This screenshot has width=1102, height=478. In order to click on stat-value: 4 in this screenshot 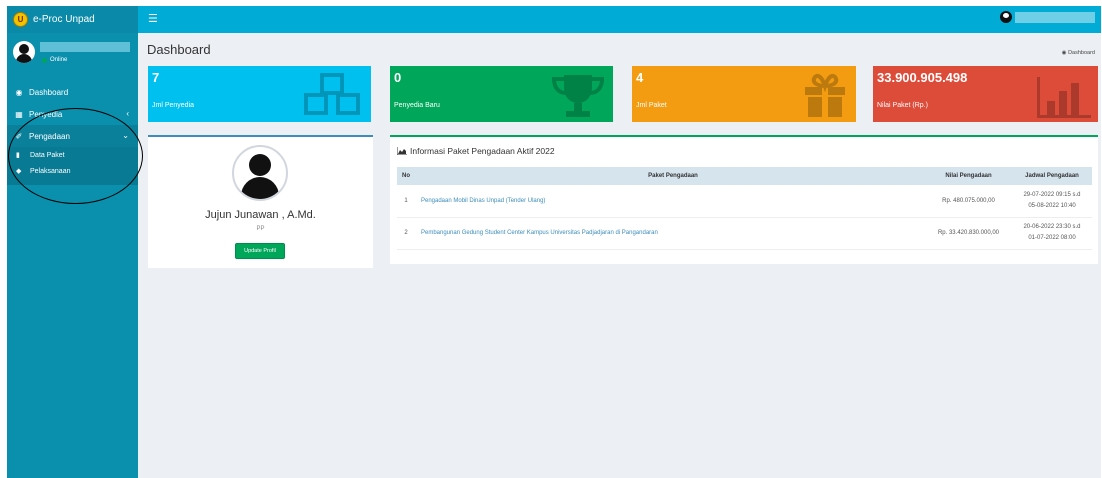, I will do `click(640, 77)`.